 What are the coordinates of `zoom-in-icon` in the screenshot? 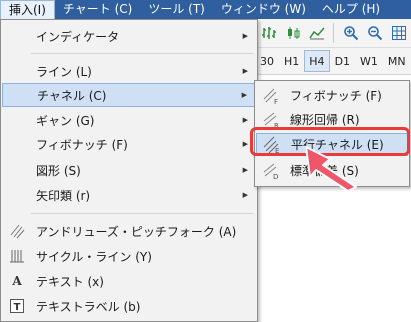 It's located at (350, 33).